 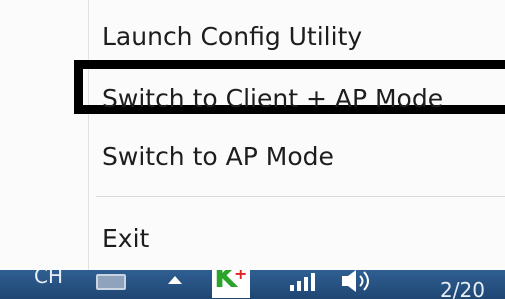 What do you see at coordinates (231, 284) in the screenshot?
I see `k-plus-wifi-utility-icon: K +` at bounding box center [231, 284].